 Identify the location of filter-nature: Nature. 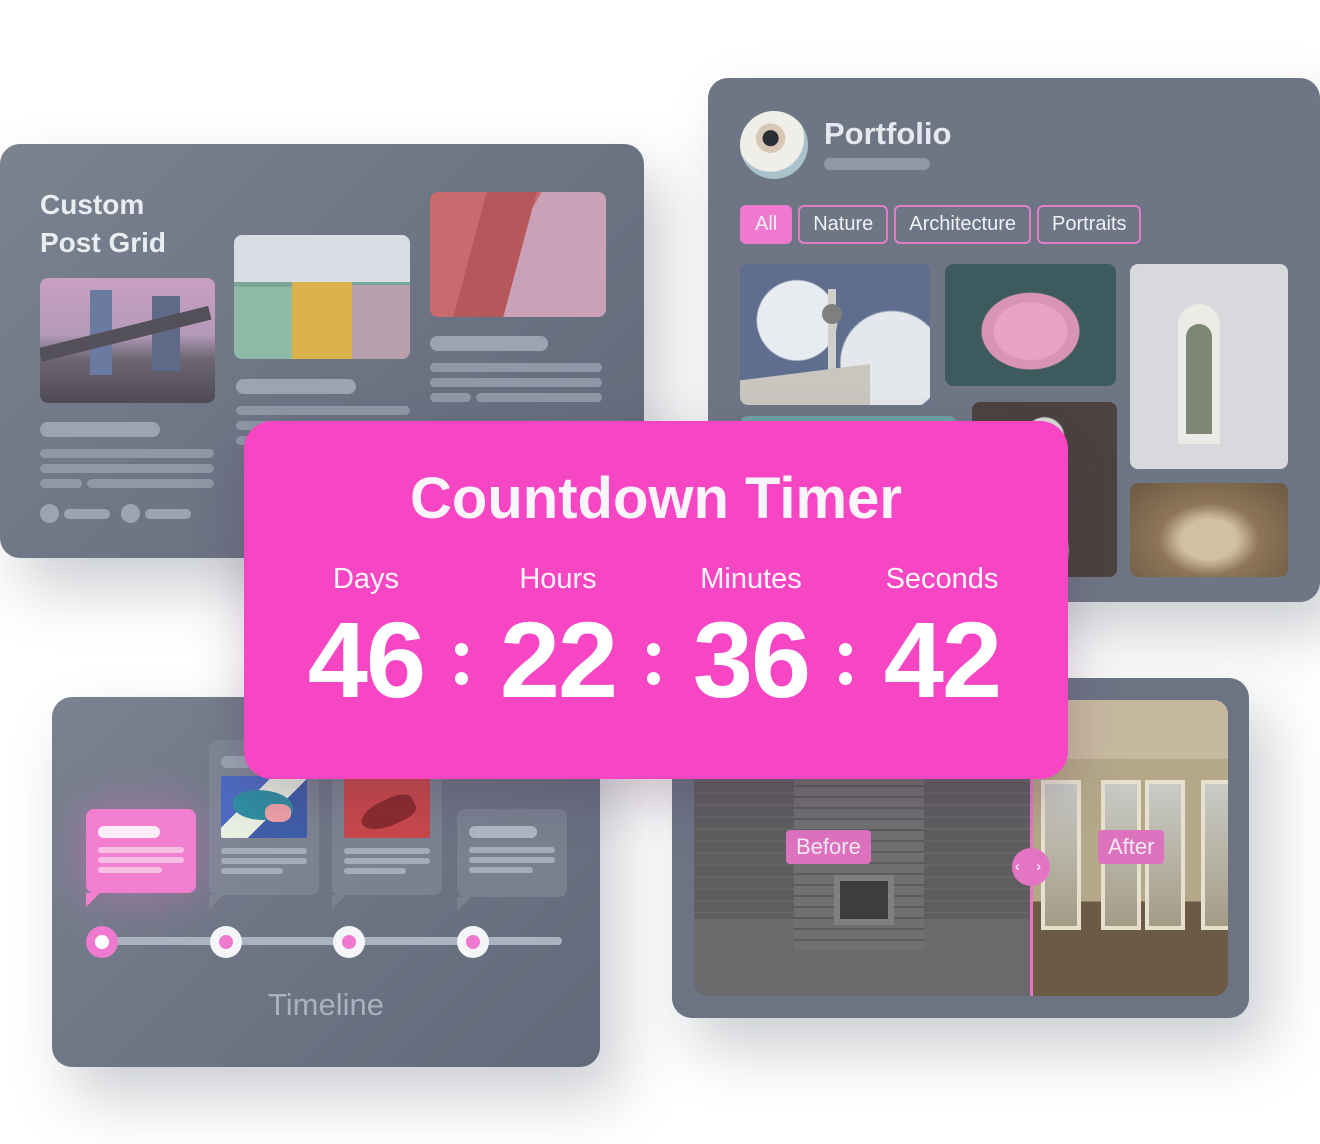
(843, 224).